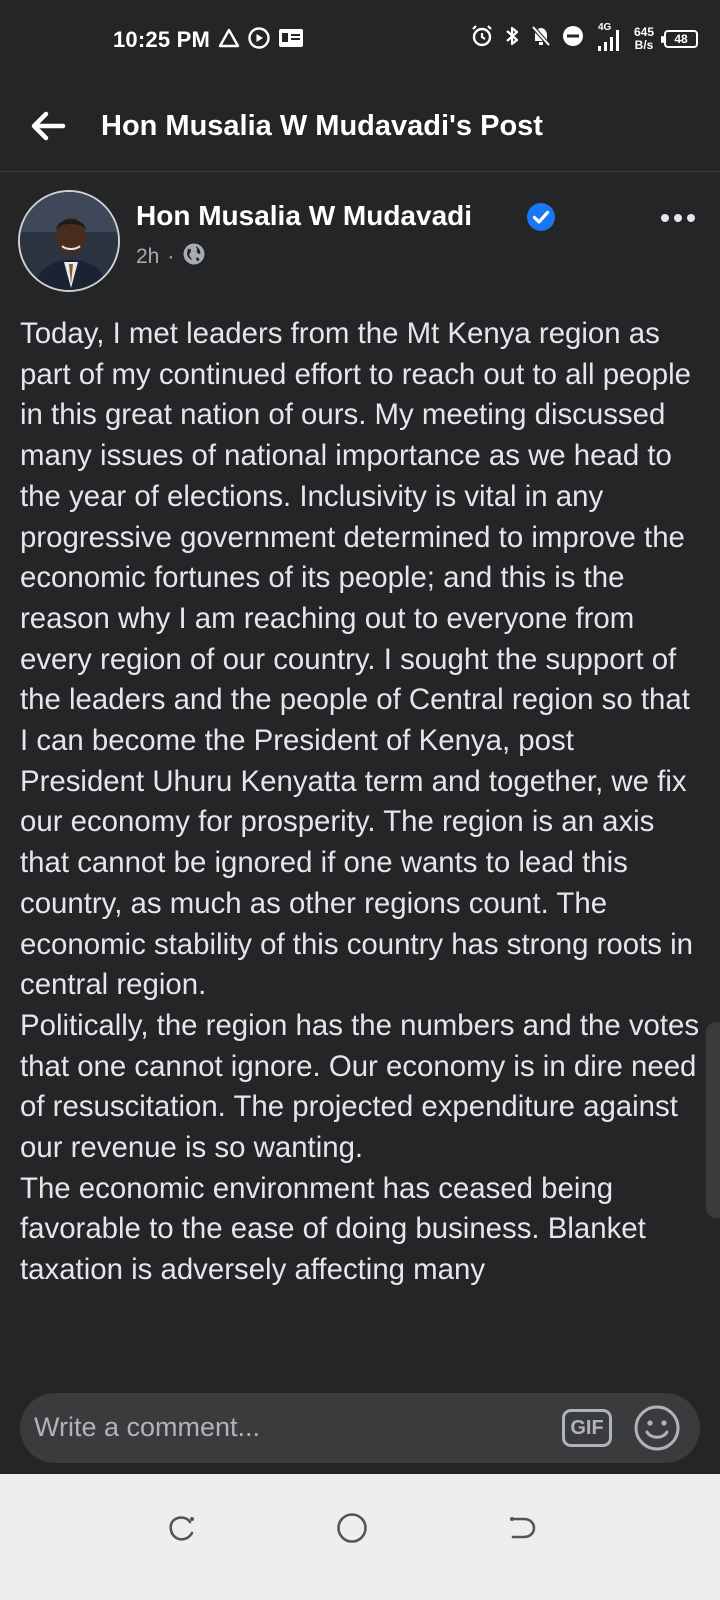 The height and width of the screenshot is (1600, 720). What do you see at coordinates (304, 216) in the screenshot?
I see `author-name: Hon Musalia W Mudavadi` at bounding box center [304, 216].